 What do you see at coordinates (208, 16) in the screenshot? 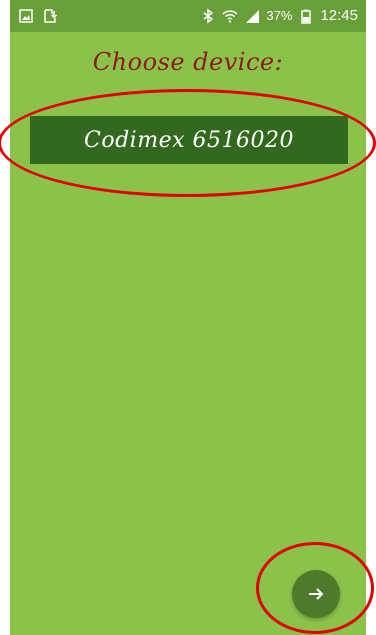
I see `bluetooth-icon` at bounding box center [208, 16].